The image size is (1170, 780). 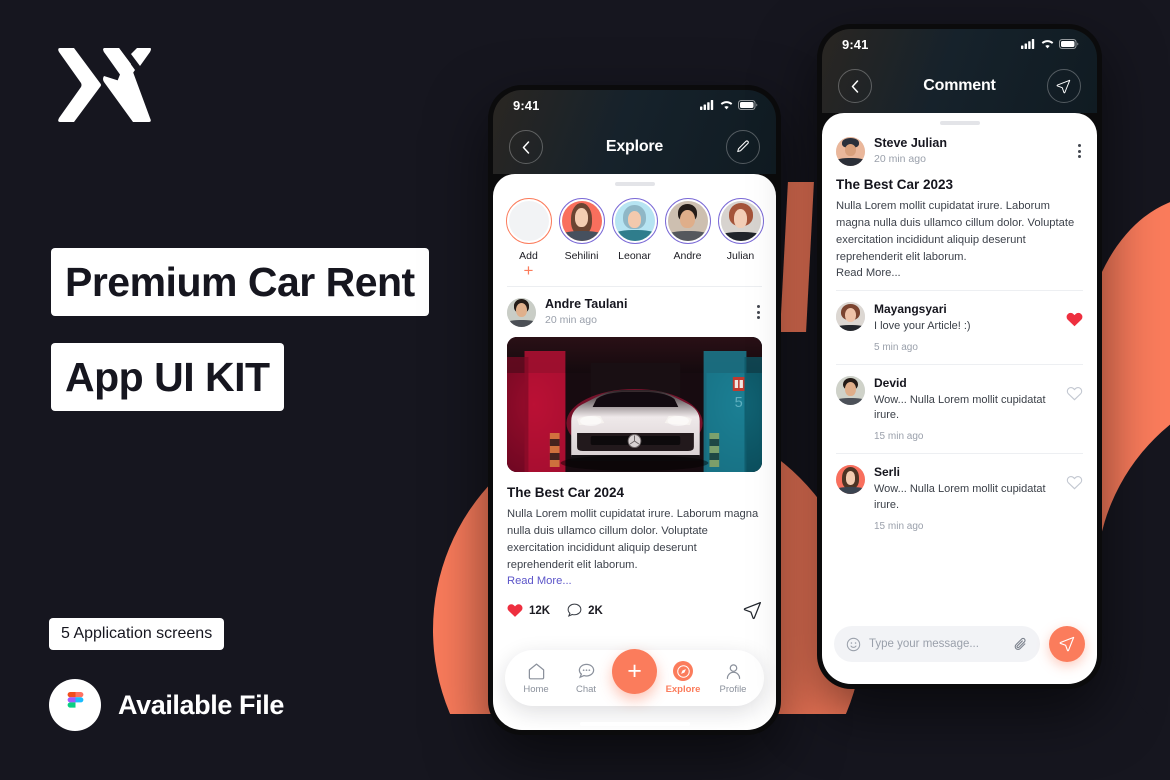 I want to click on add-story-avatar, so click(x=528, y=221).